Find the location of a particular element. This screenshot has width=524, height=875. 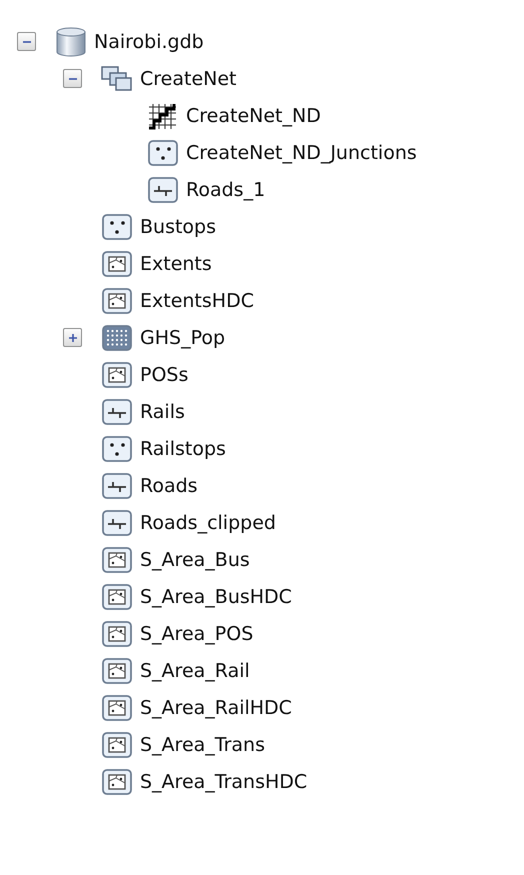

stacked-squares-icon is located at coordinates (117, 79).